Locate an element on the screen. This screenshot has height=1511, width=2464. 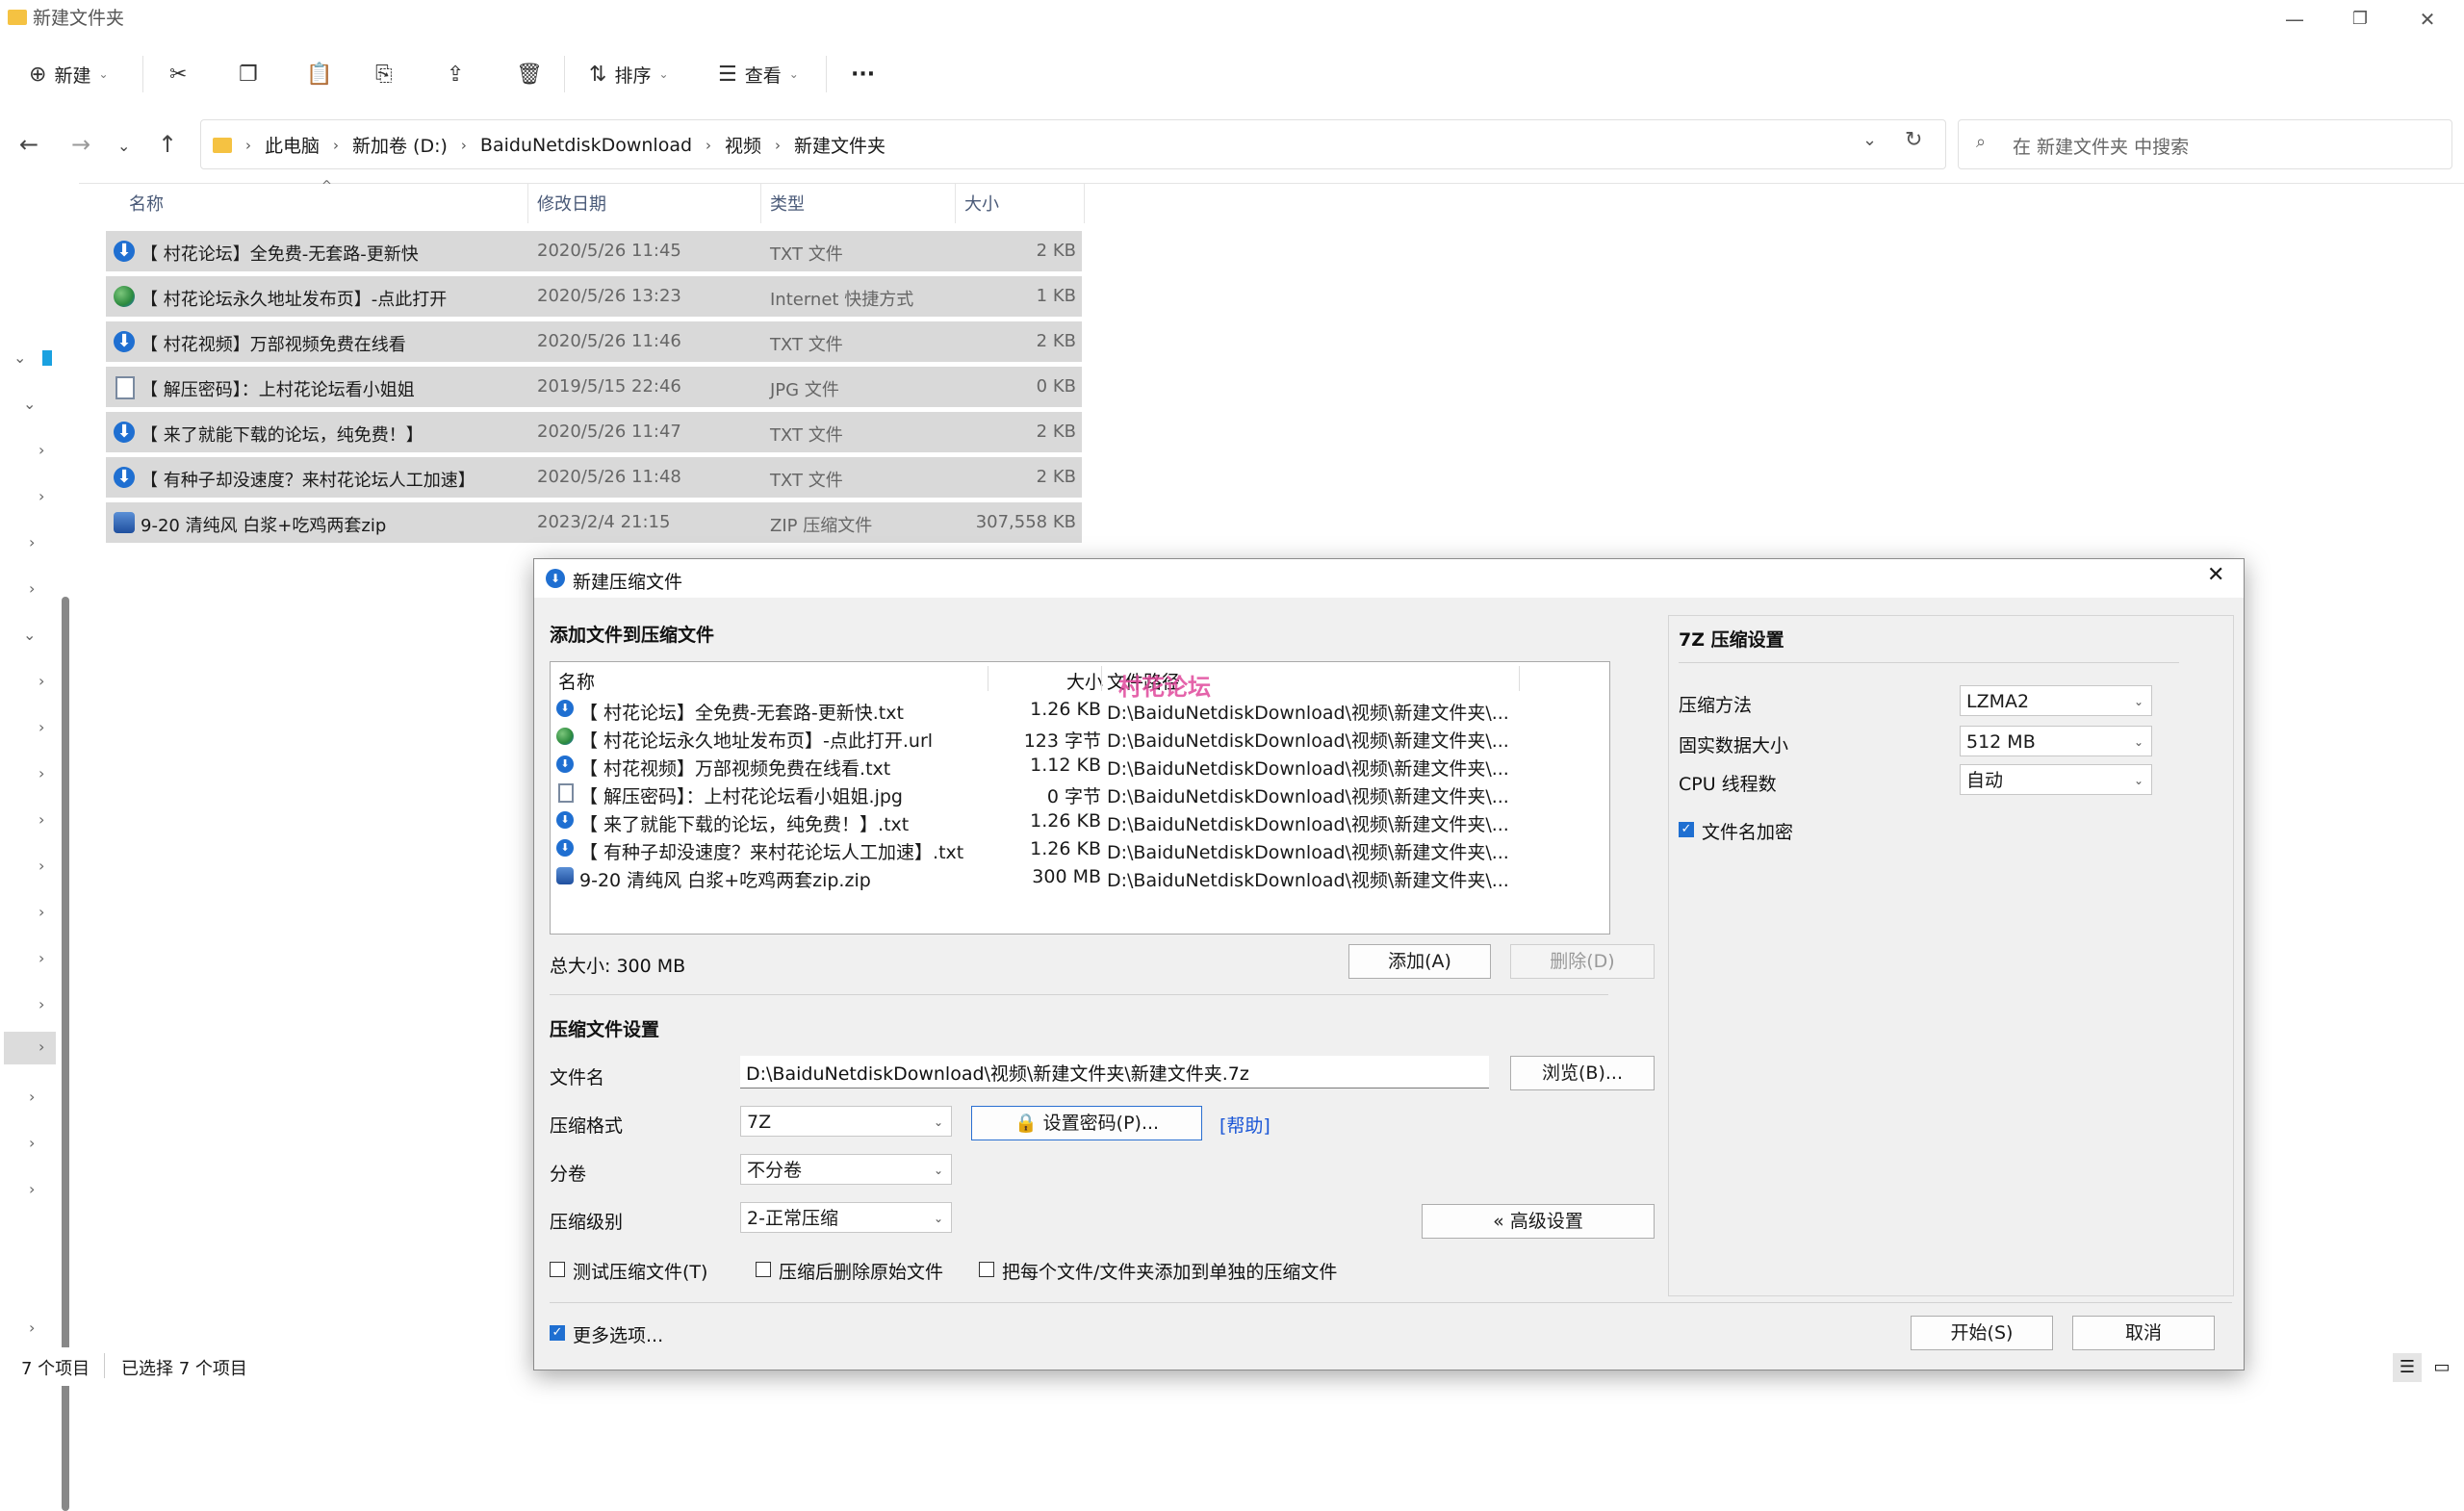
document-icon is located at coordinates (125, 387).